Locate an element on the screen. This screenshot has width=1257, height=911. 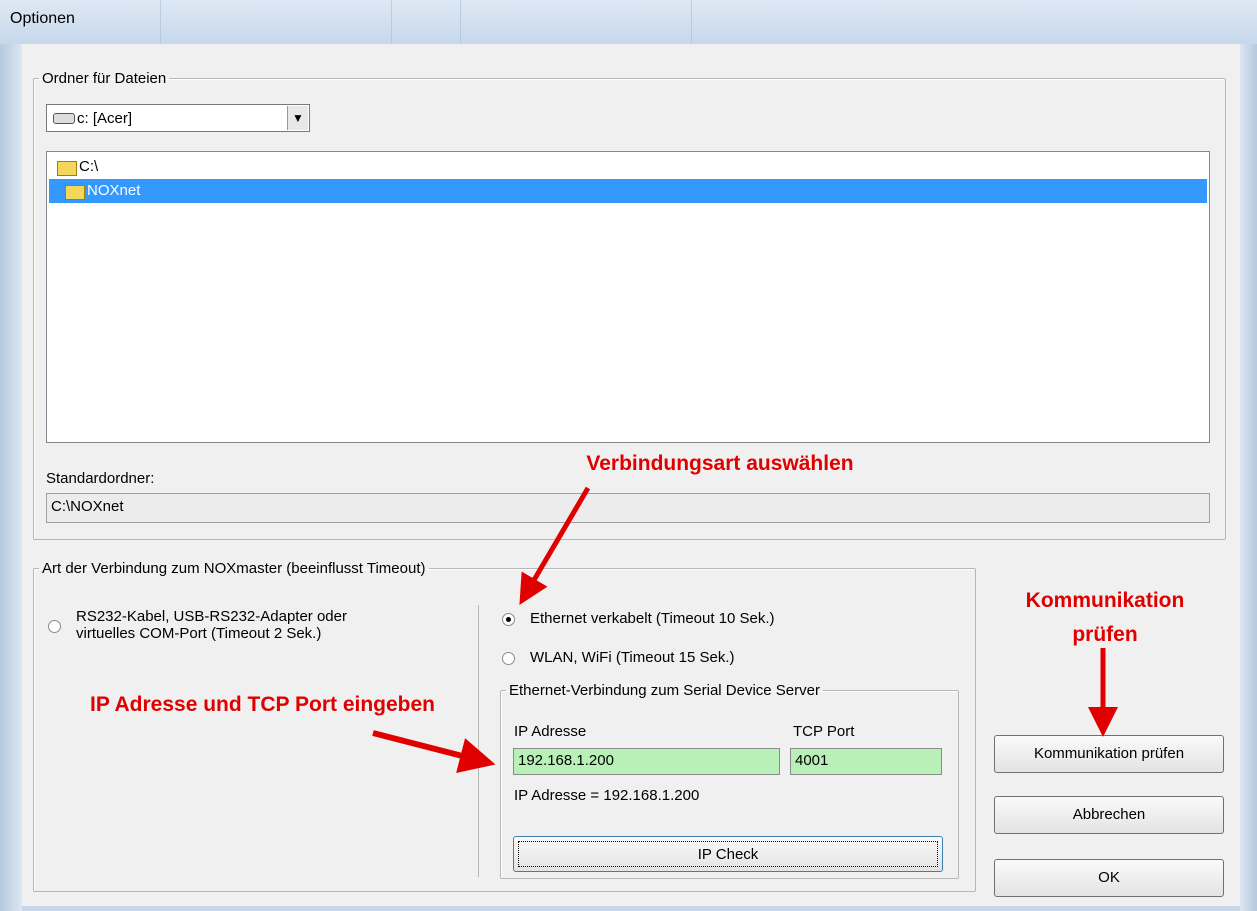
arrow-to-ethernet-radio is located at coordinates (555, 545).